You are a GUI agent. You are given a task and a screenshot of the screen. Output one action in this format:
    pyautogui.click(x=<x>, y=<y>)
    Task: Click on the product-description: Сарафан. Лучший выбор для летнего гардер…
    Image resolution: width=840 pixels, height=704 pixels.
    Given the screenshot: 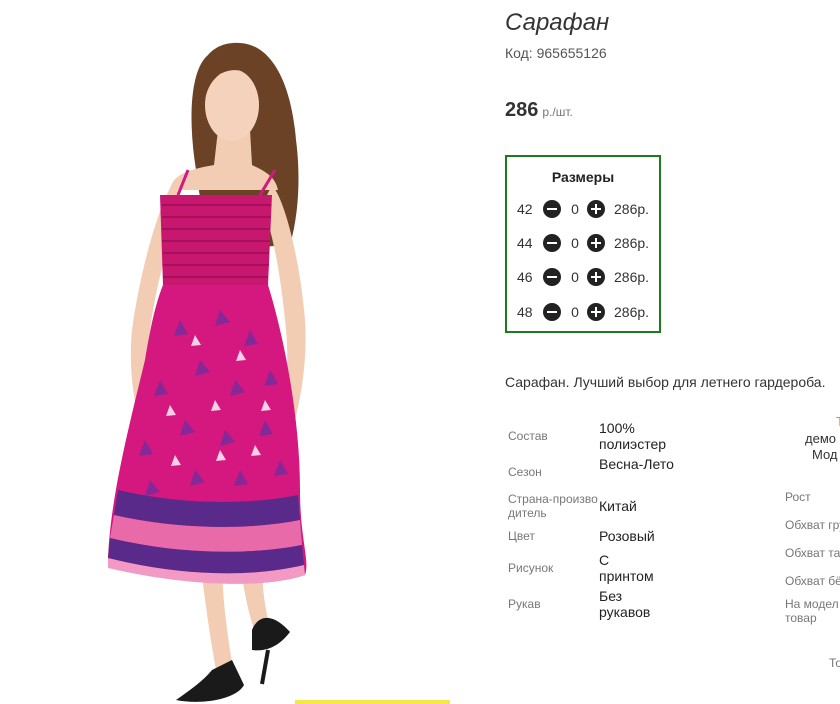 What is the action you would take?
    pyautogui.click(x=665, y=382)
    